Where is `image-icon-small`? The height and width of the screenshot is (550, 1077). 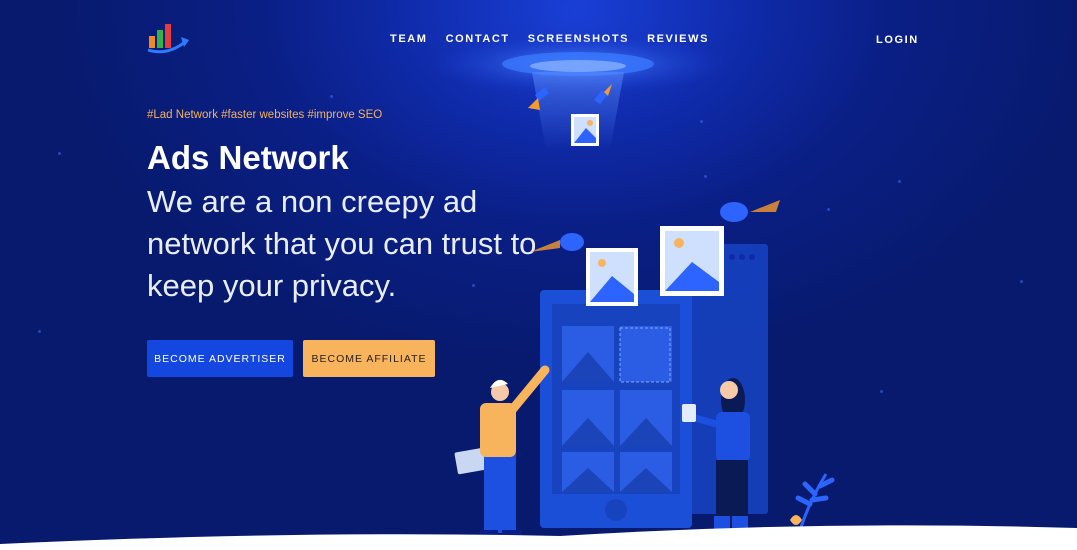
image-icon-small is located at coordinates (585, 130).